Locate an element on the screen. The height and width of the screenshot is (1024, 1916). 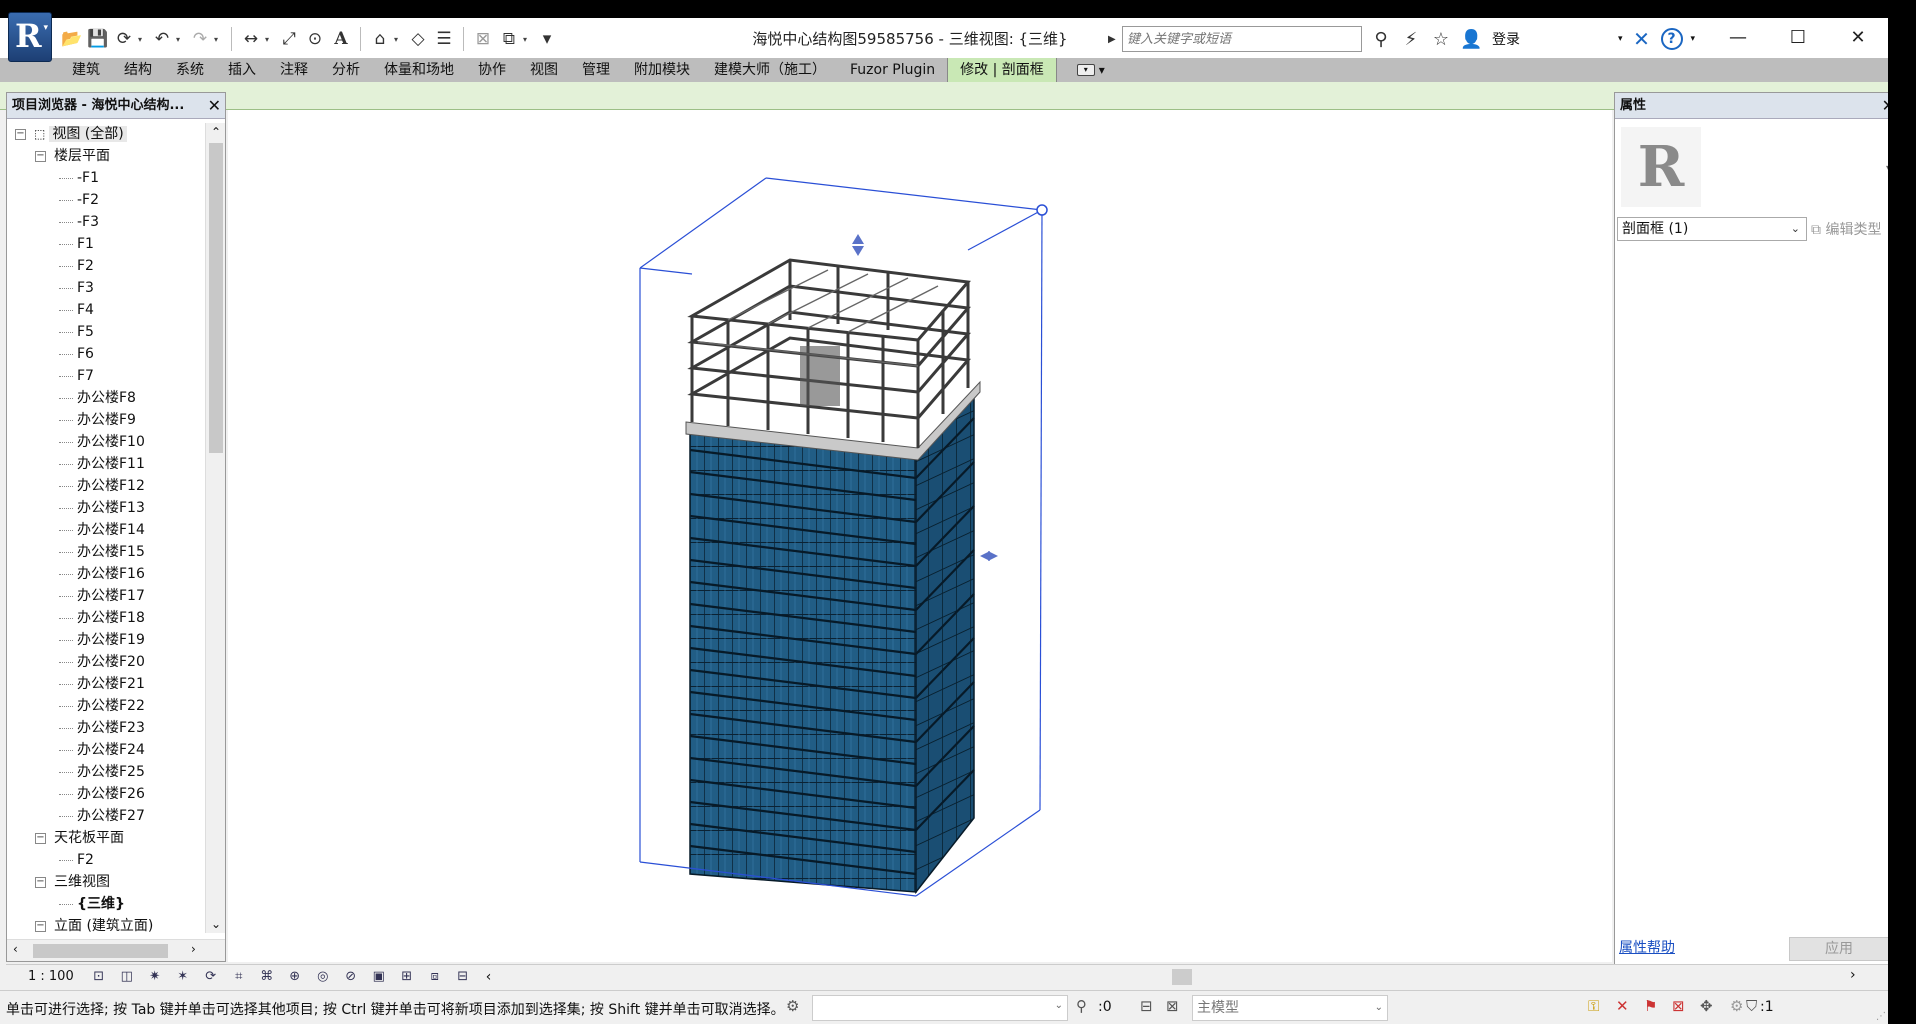
section-box-rotate-grip is located at coordinates (1042, 210).